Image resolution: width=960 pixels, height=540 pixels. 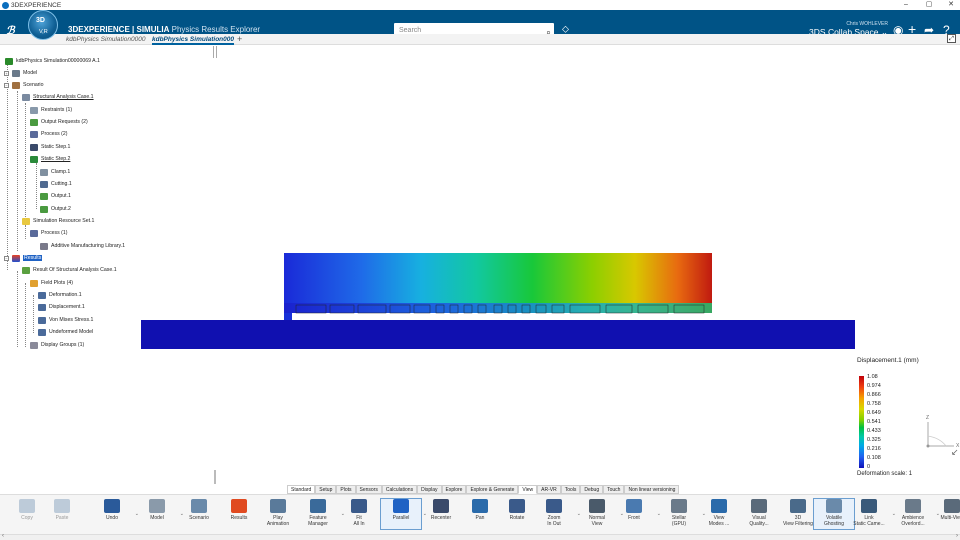 What do you see at coordinates (3, 536) in the screenshot?
I see `scroll-left-icon: ‹` at bounding box center [3, 536].